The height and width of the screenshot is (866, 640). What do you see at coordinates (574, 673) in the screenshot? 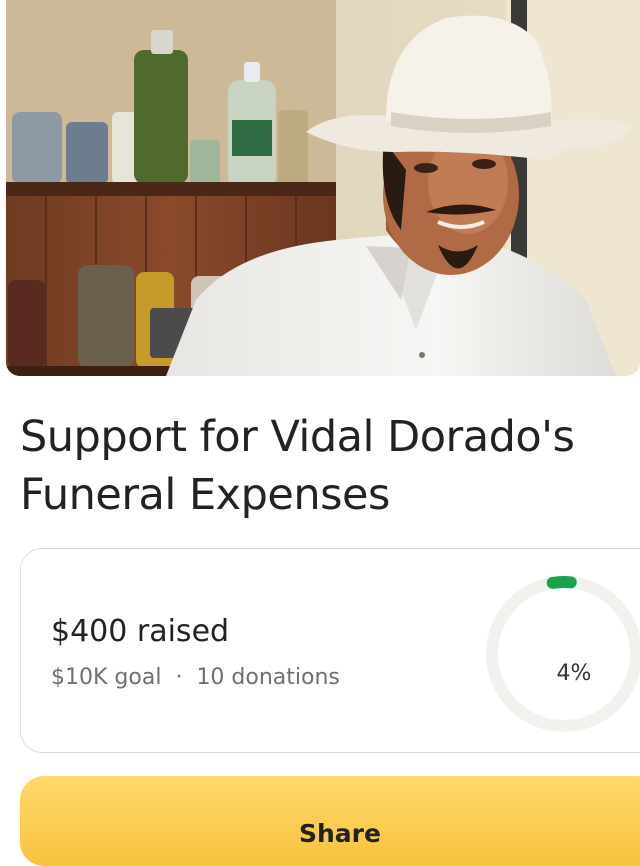
I see `progress-percent: 4%` at bounding box center [574, 673].